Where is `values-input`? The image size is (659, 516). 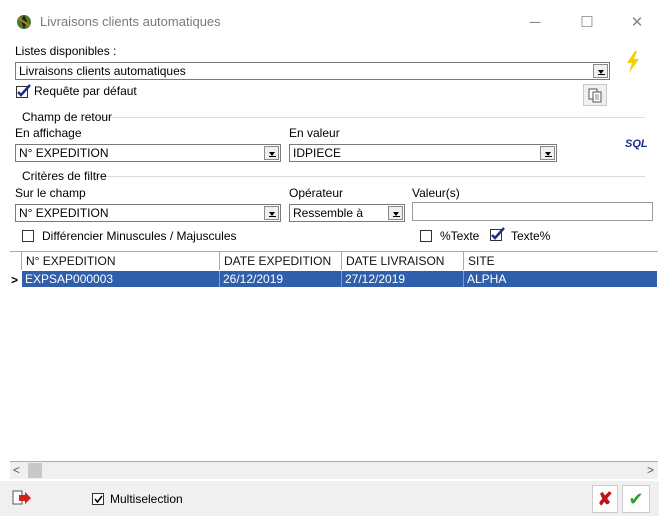
values-input is located at coordinates (532, 211).